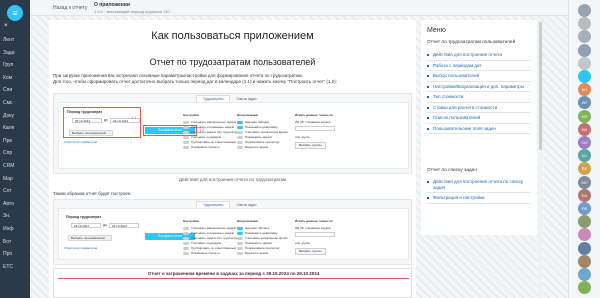 The height and width of the screenshot is (298, 600). What do you see at coordinates (15, 179) in the screenshot?
I see `sidebar-item: Мар` at bounding box center [15, 179].